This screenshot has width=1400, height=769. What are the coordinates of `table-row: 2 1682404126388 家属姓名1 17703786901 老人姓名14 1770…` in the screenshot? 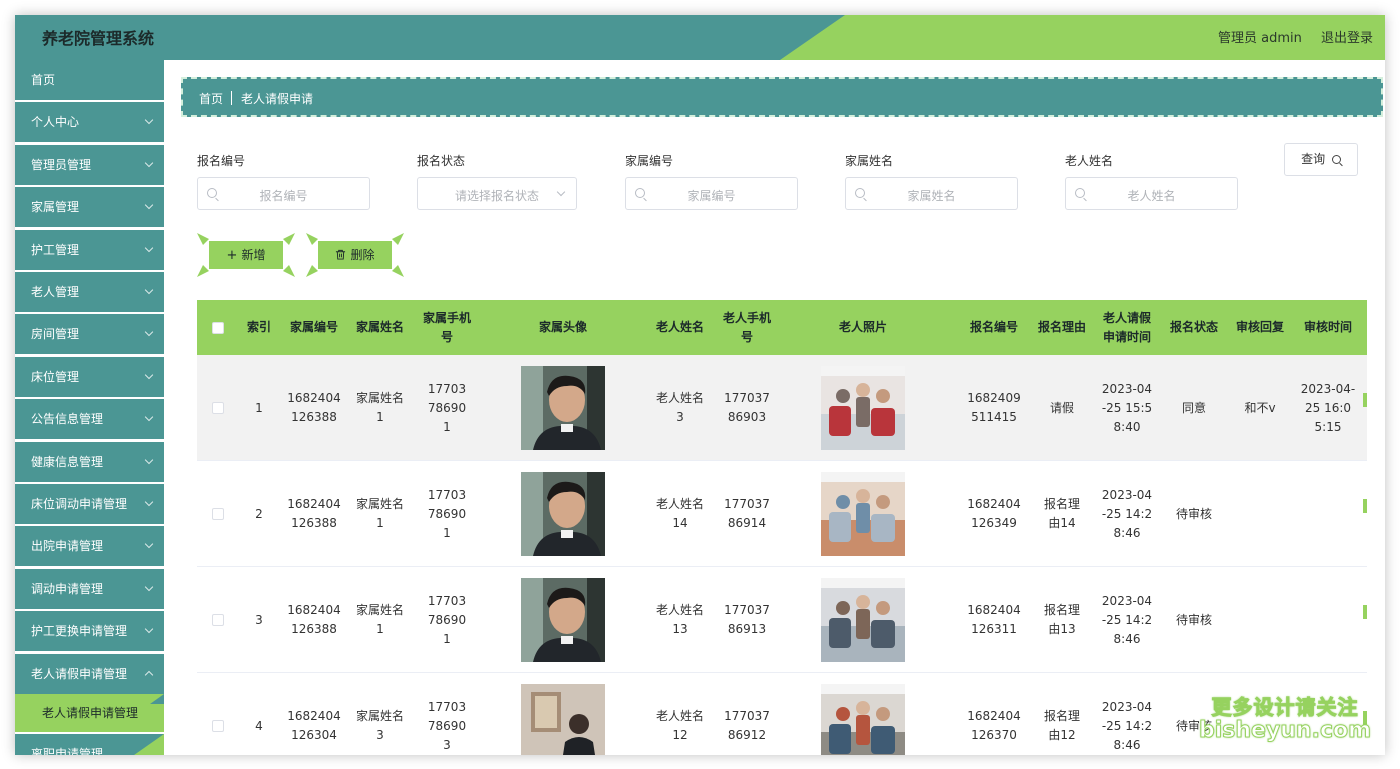 It's located at (782, 514).